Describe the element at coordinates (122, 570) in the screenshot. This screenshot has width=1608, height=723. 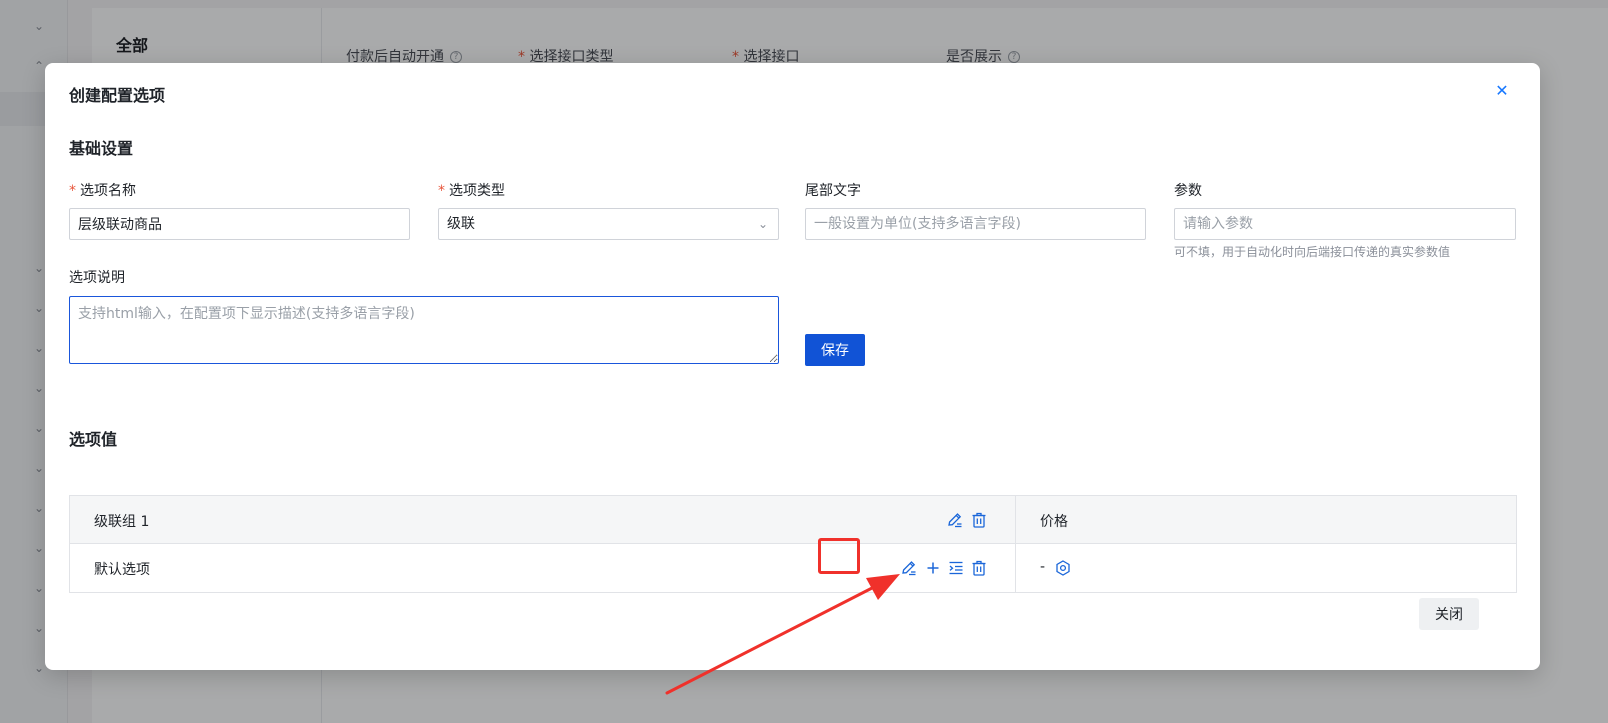
I see `option-row-label: 默认选项` at that location.